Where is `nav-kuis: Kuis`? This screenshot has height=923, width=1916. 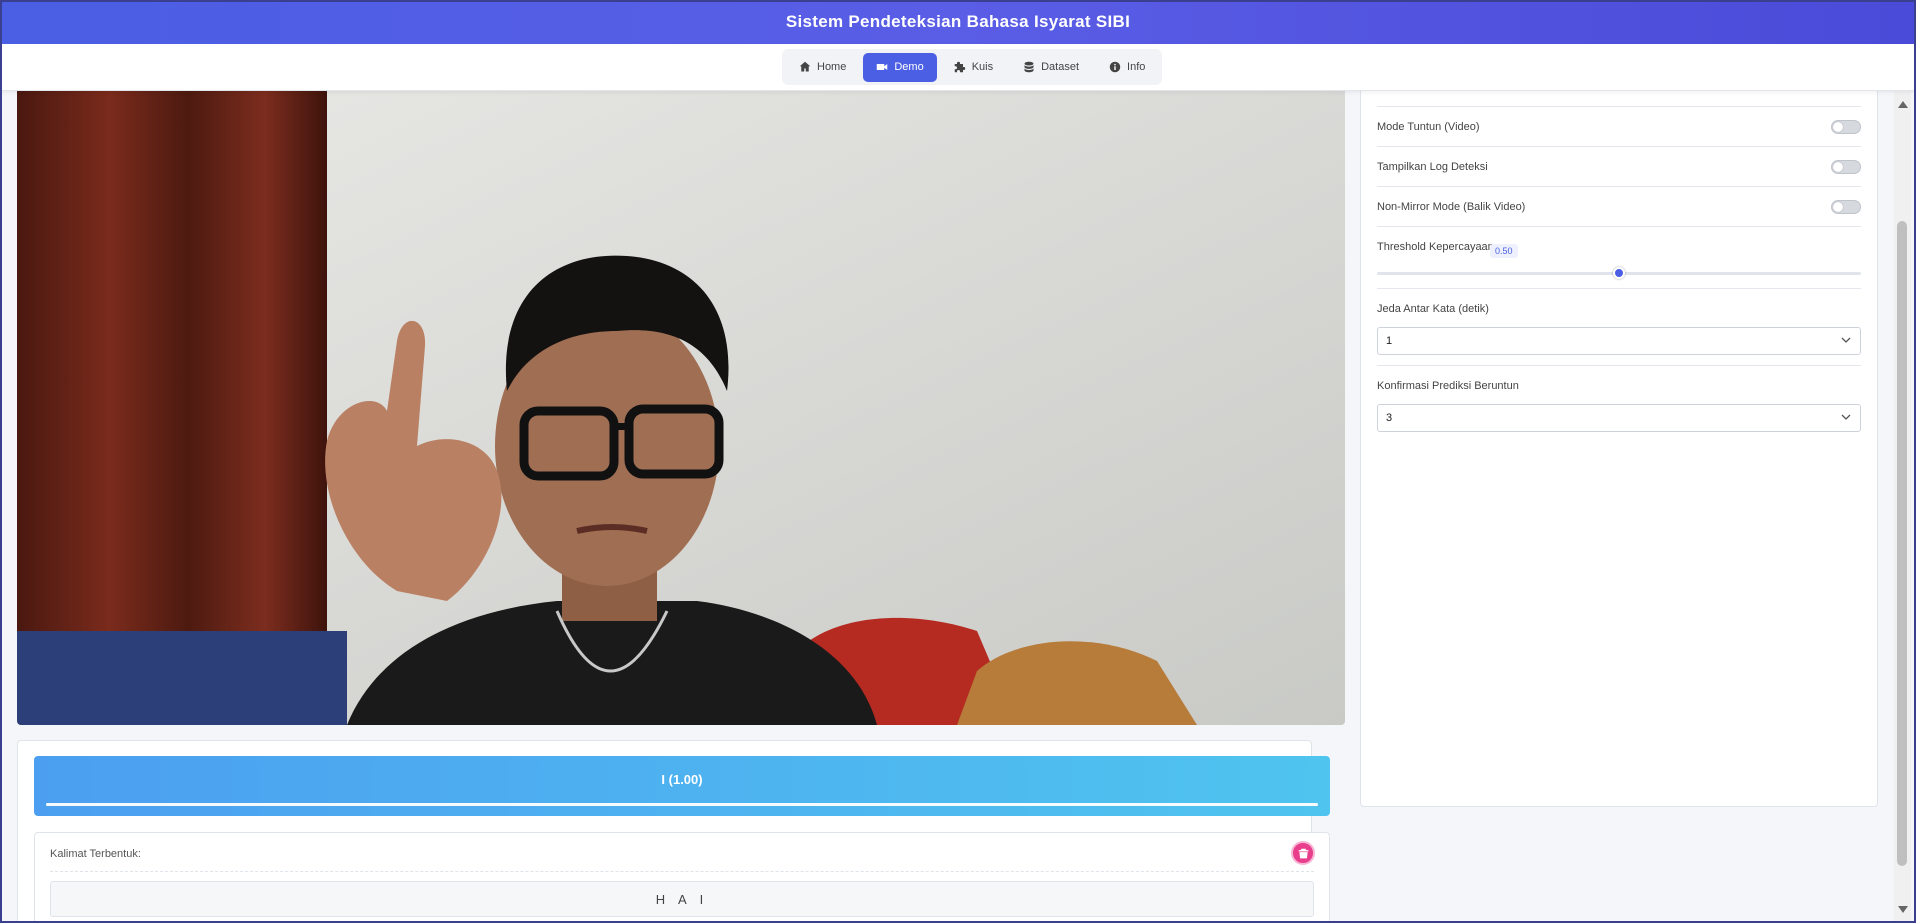 nav-kuis: Kuis is located at coordinates (973, 67).